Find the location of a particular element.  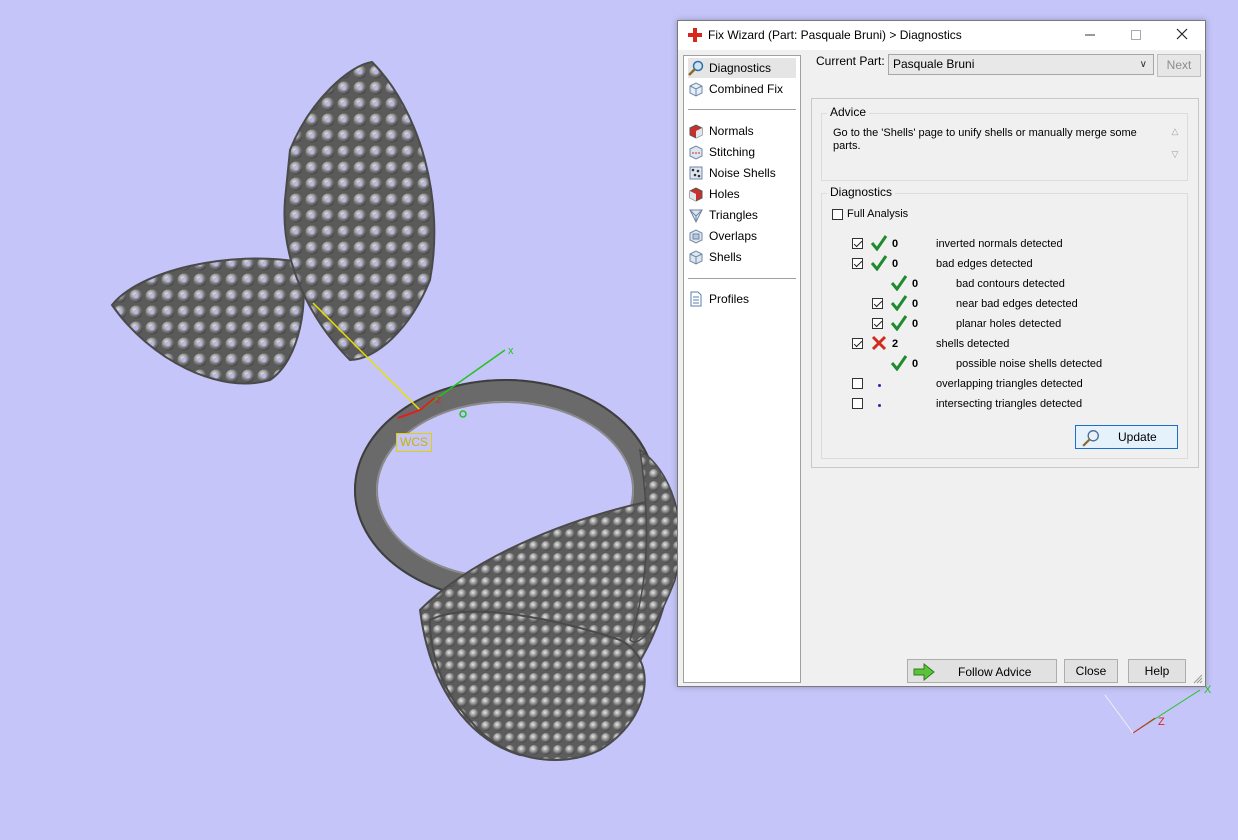

diagnostic-text: bad contours detected is located at coordinates (1010, 284).